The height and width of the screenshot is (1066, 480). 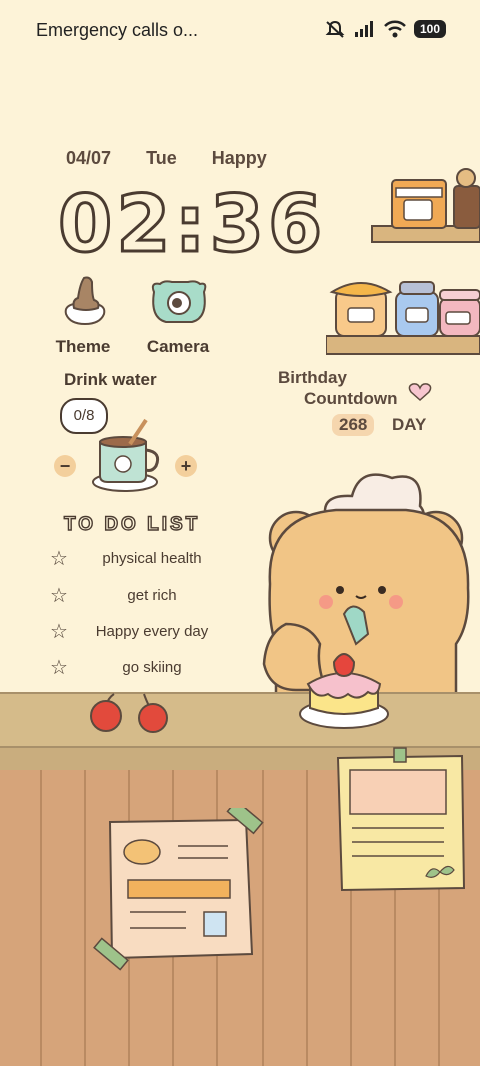 I want to click on silent-icon, so click(x=335, y=29).